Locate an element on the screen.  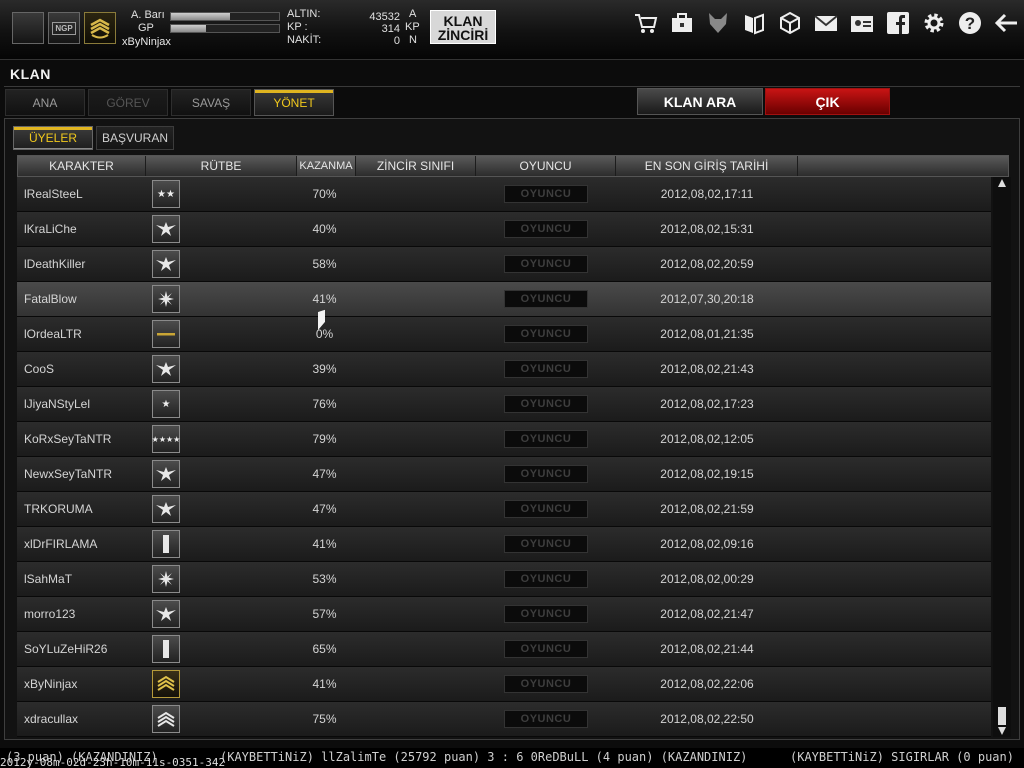
table-row: lKraLiChe 40% OYUNCU 2012,08,02,15:31 is located at coordinates (504, 229).